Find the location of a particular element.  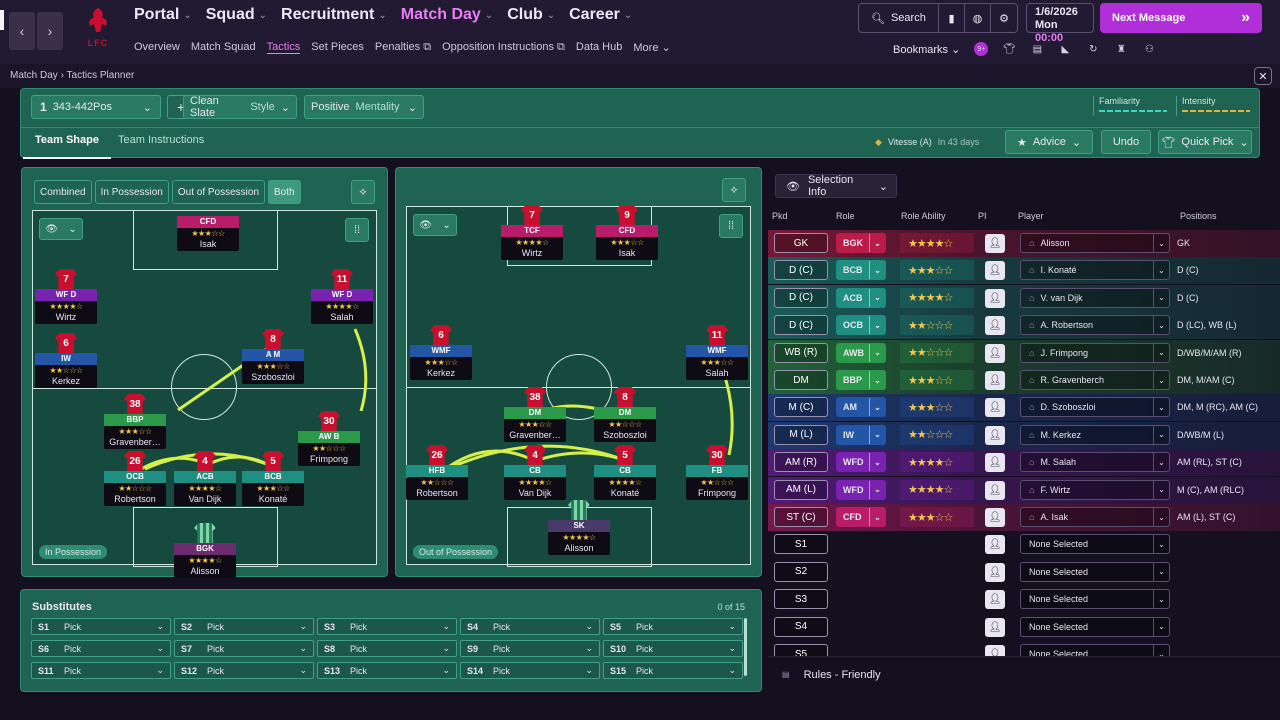

tab-team-shape: Team Shape is located at coordinates (67, 146).